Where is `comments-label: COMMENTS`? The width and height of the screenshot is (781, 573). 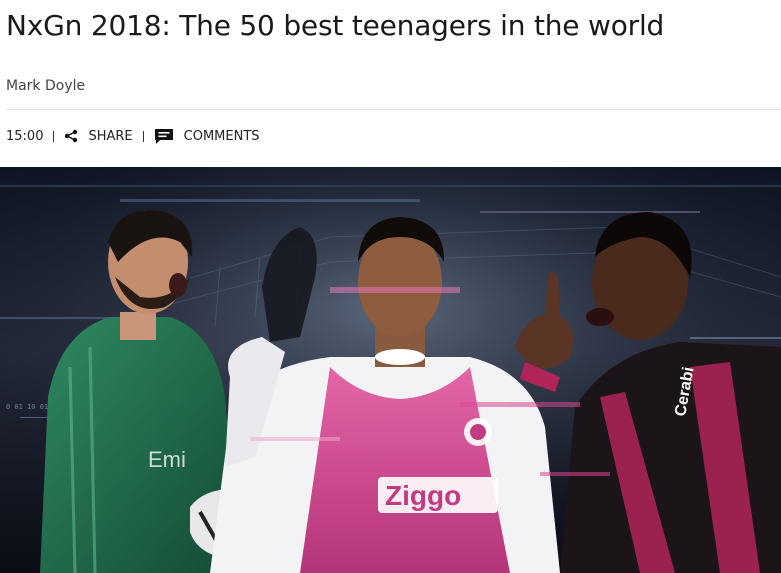 comments-label: COMMENTS is located at coordinates (221, 136).